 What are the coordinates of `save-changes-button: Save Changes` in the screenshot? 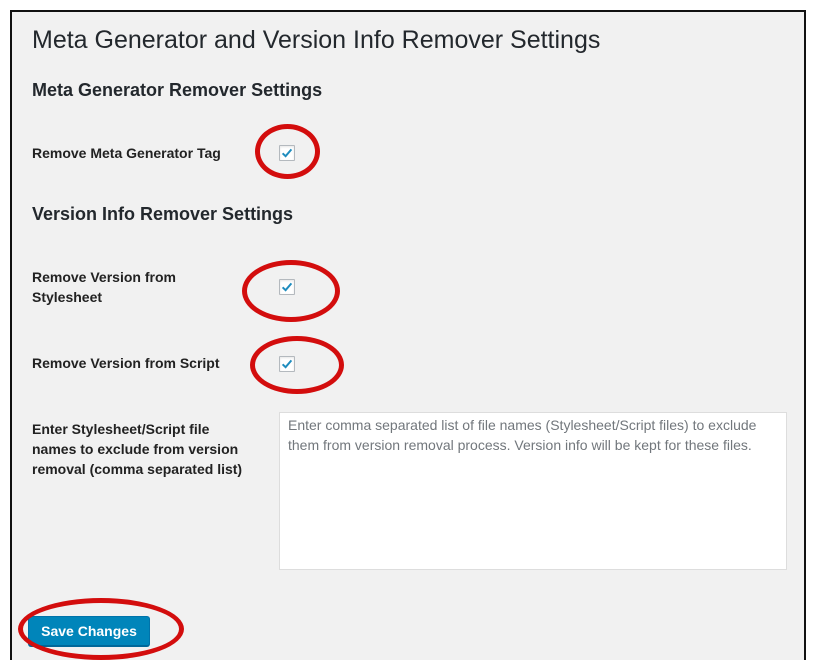 It's located at (89, 631).